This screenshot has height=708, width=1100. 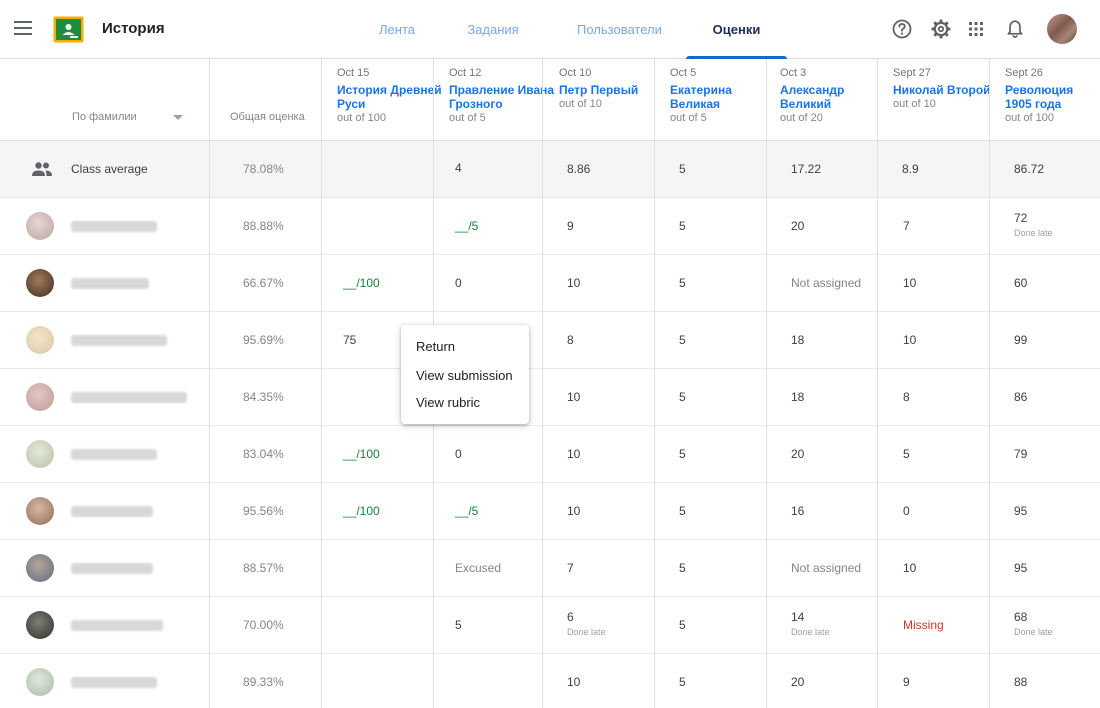 What do you see at coordinates (1033, 623) in the screenshot?
I see `grade-cell: 68 Done late` at bounding box center [1033, 623].